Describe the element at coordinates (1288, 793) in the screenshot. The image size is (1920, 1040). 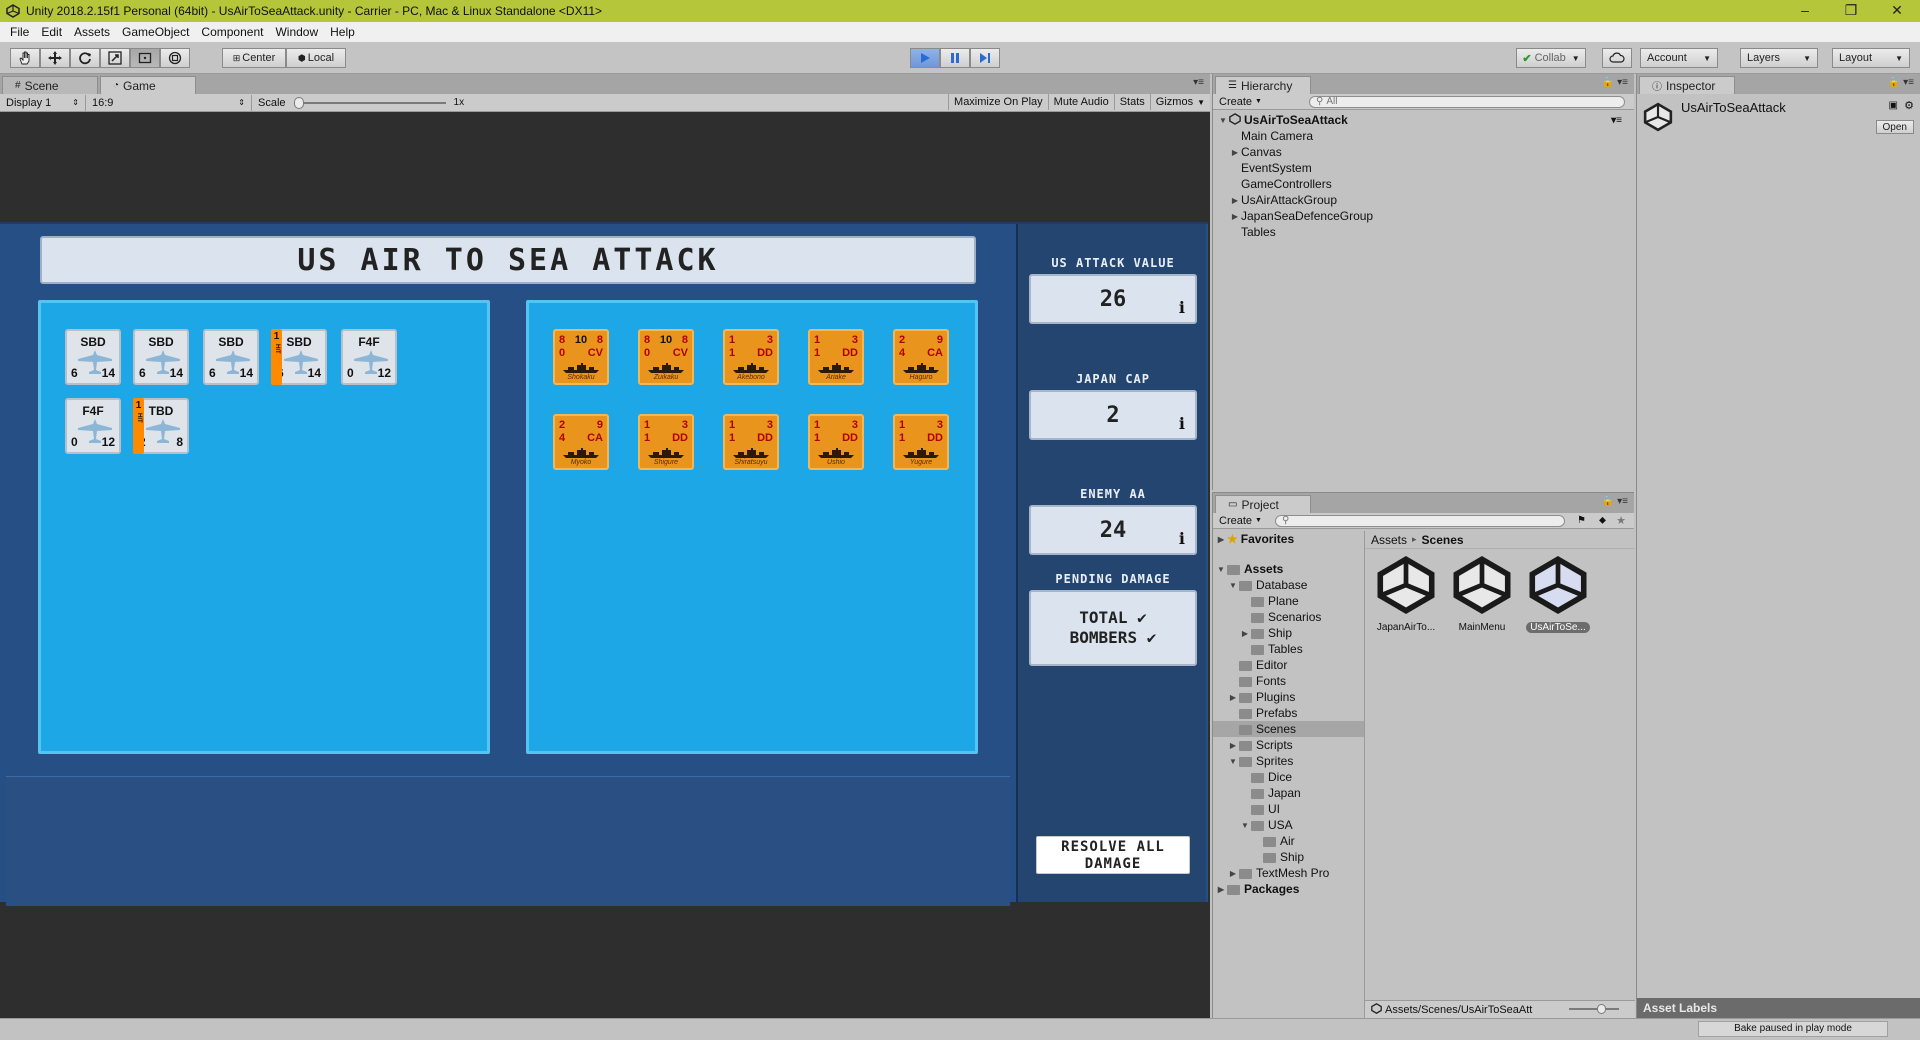
I see `project-folder-row: Japan` at that location.